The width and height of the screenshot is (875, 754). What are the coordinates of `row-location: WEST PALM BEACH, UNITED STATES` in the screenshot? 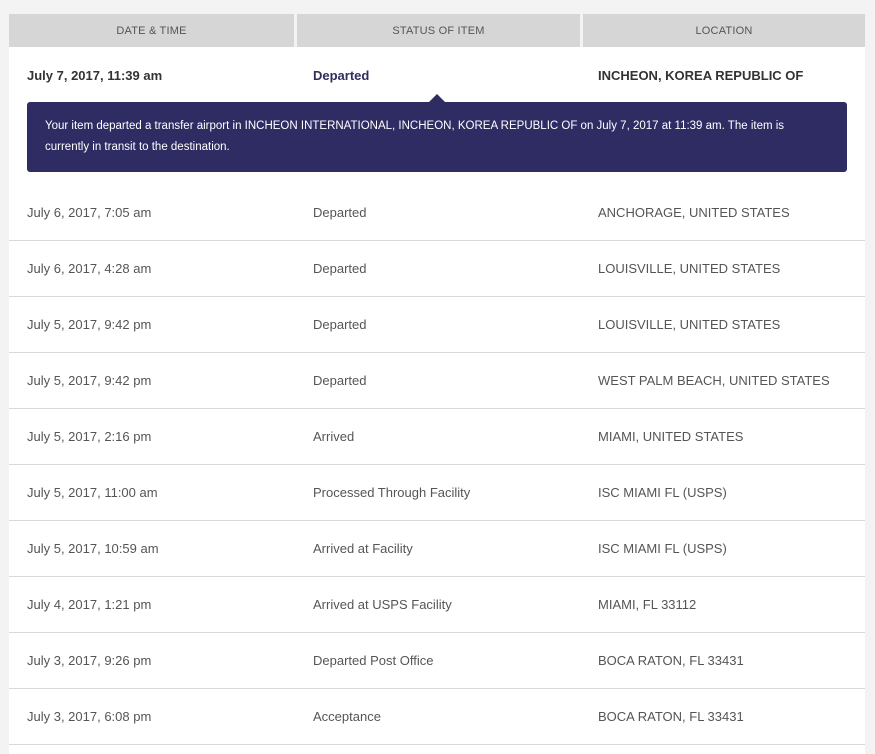 It's located at (714, 380).